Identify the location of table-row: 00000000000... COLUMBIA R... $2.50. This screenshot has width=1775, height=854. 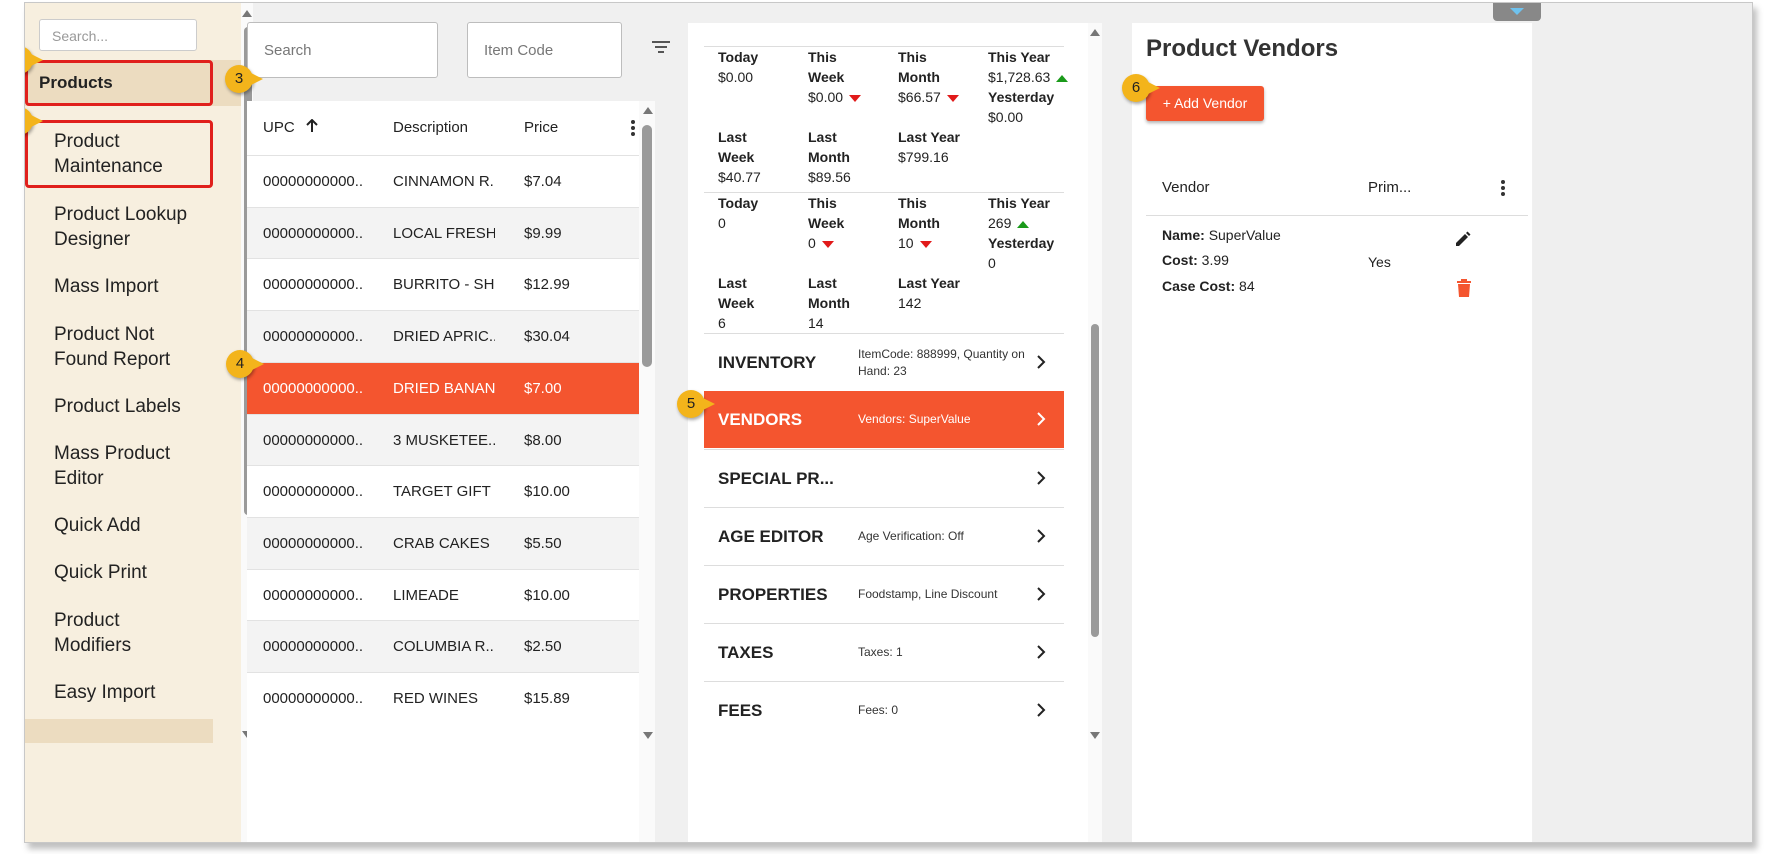
(443, 646).